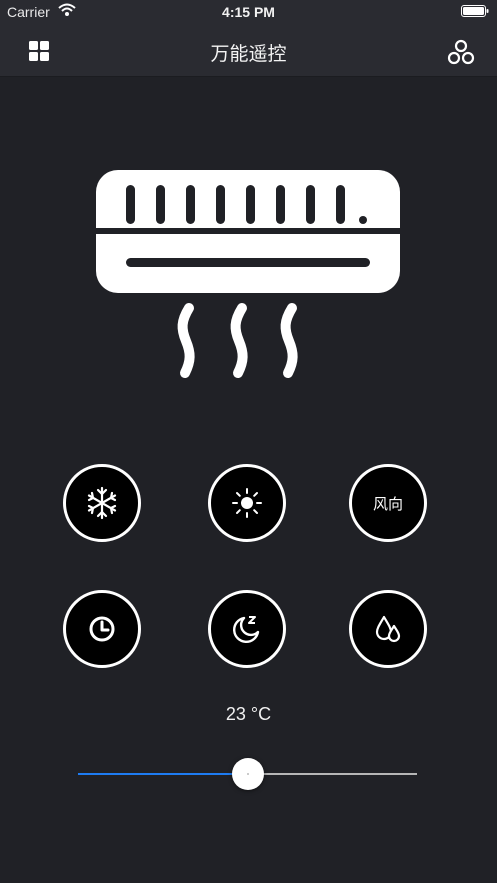 The height and width of the screenshot is (883, 497). I want to click on status-time: 4:15 PM, so click(248, 12).